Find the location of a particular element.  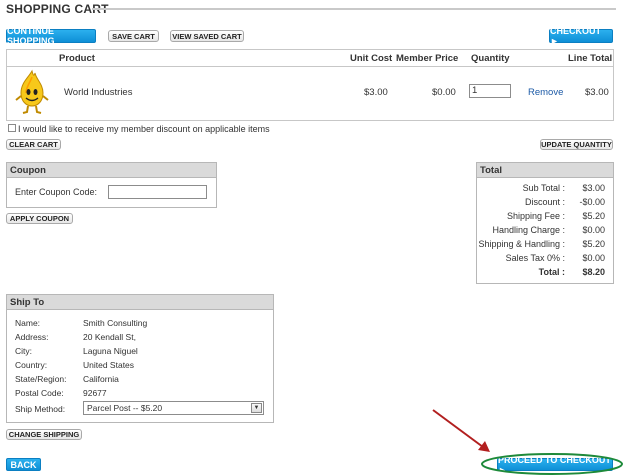

annotation-circle is located at coordinates (552, 464).